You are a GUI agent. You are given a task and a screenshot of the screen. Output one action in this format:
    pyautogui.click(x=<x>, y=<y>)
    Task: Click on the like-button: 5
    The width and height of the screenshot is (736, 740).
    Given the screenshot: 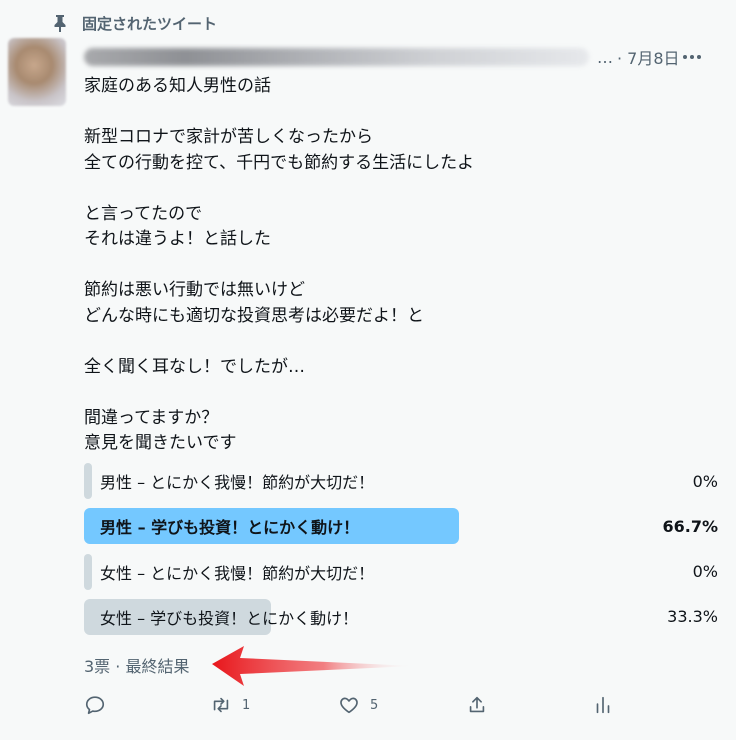 What is the action you would take?
    pyautogui.click(x=358, y=705)
    